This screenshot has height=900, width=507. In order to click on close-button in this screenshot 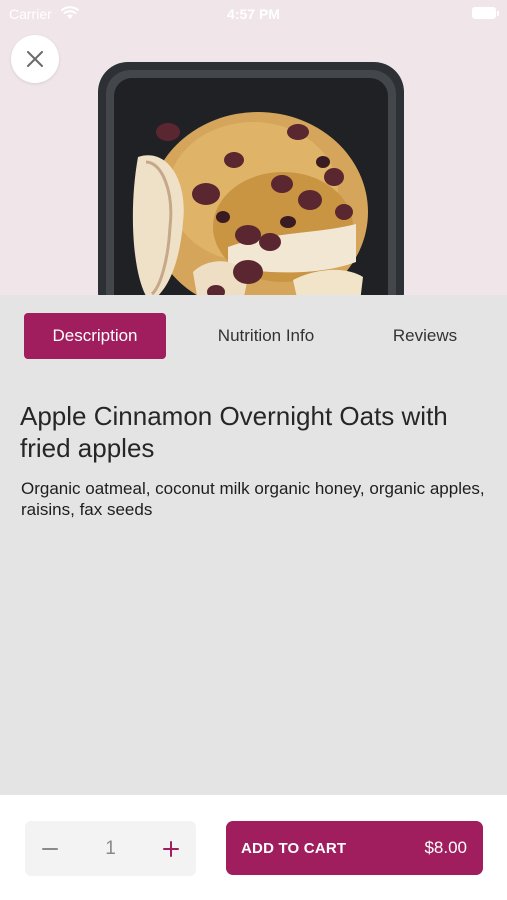, I will do `click(35, 59)`.